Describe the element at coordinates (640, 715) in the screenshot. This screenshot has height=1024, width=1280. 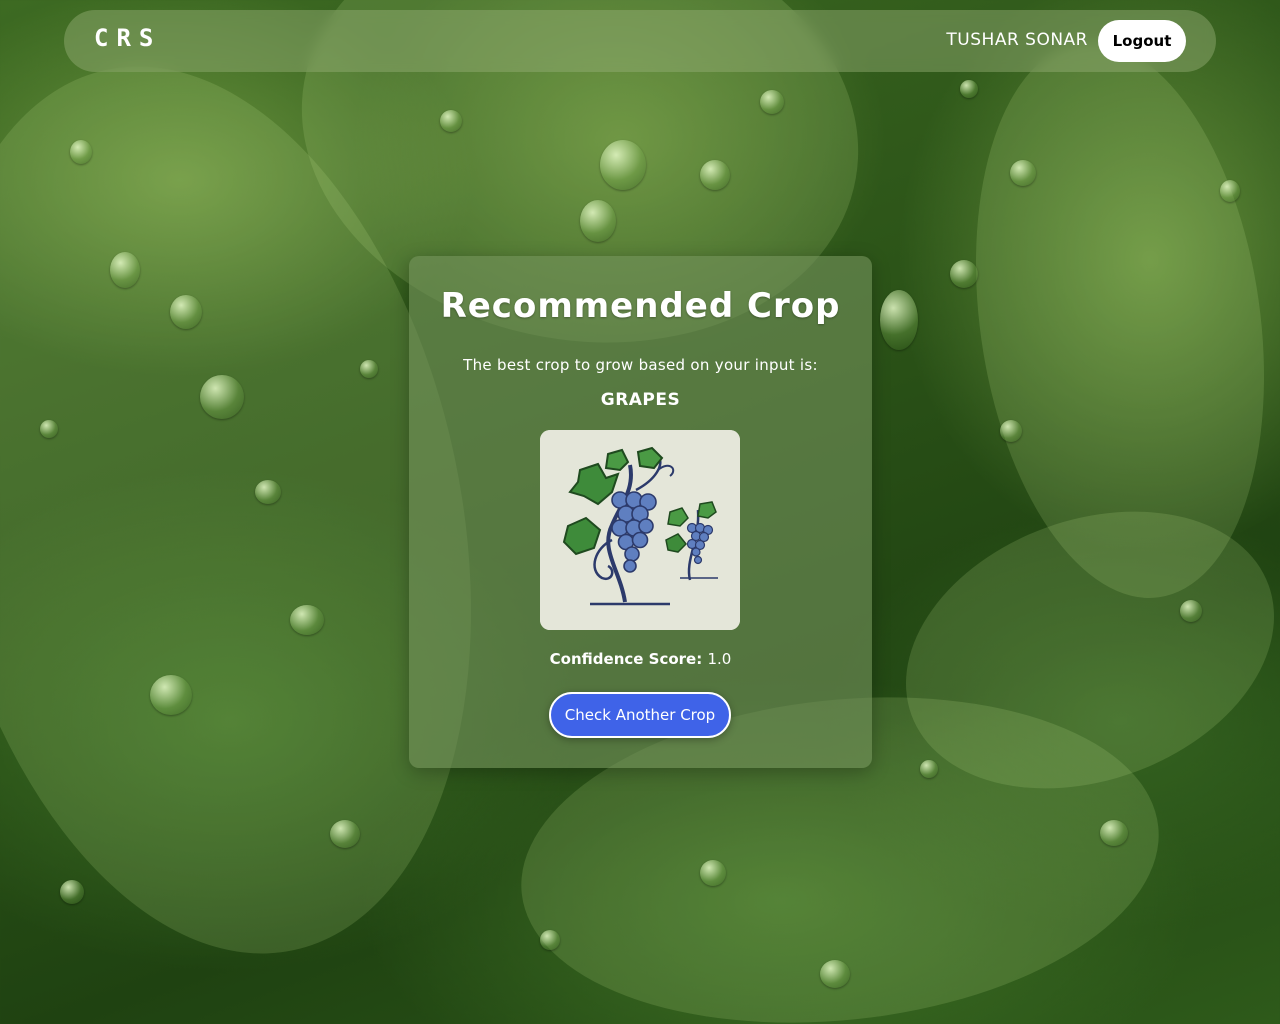
I see `check-another-crop-button: Check Another Crop` at that location.